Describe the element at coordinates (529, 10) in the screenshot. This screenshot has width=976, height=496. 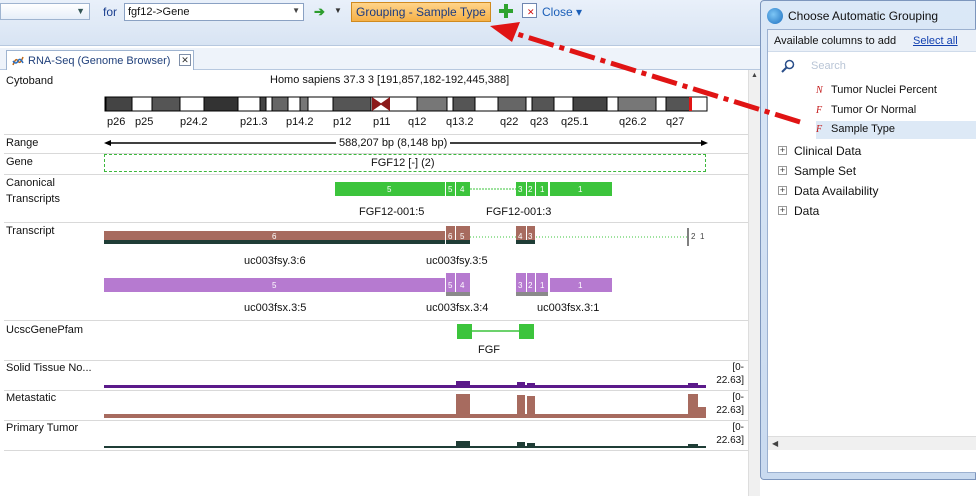
I see `close-icon` at that location.